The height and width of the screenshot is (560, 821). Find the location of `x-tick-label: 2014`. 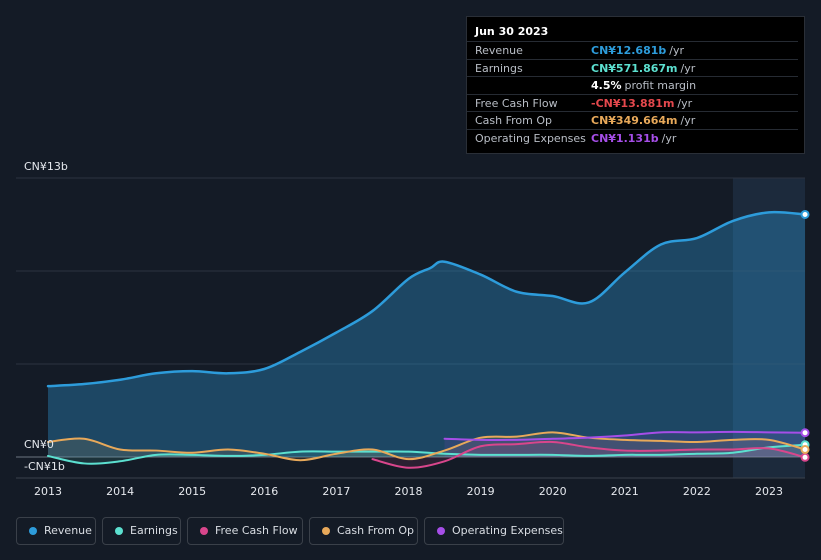

x-tick-label: 2014 is located at coordinates (120, 491).